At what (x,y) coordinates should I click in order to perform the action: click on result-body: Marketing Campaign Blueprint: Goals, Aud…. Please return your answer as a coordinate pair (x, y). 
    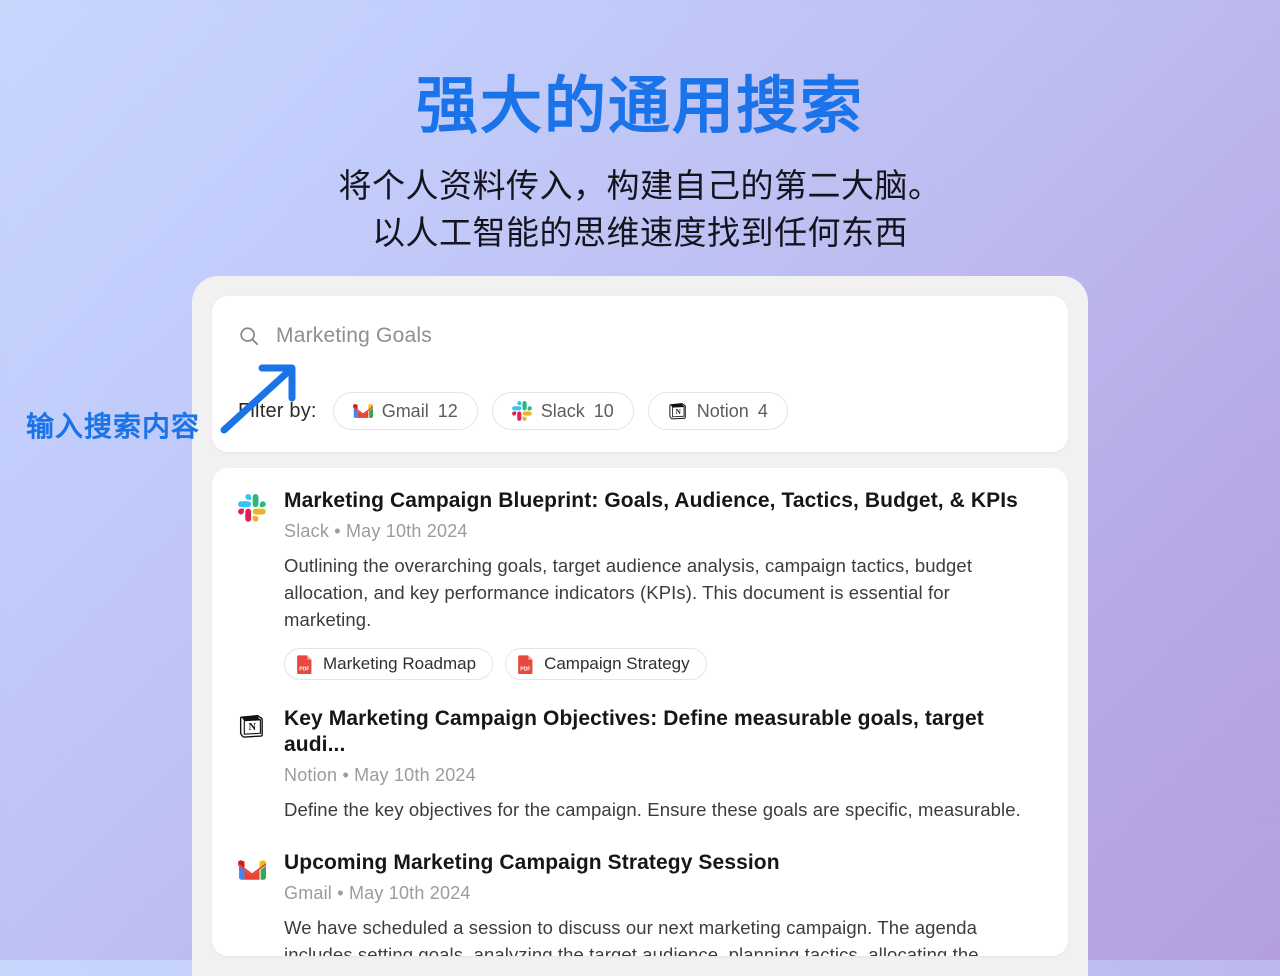
    Looking at the image, I should click on (663, 584).